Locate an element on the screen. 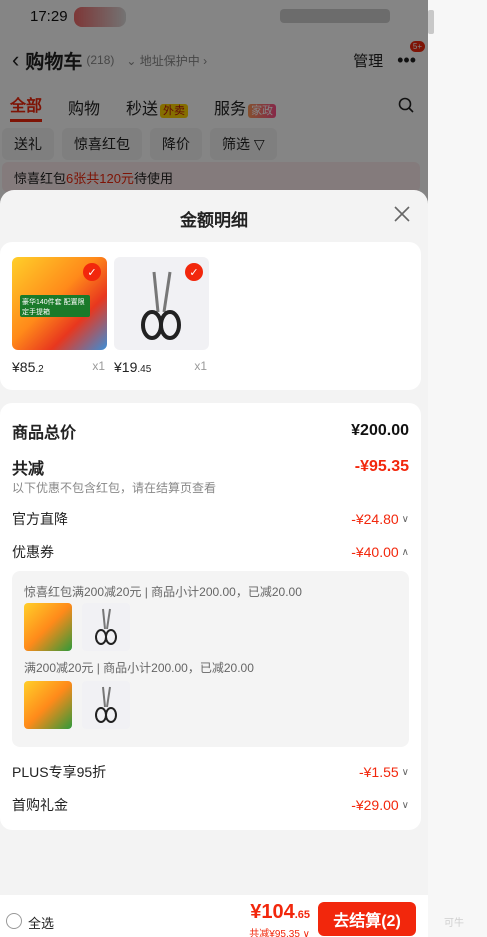 This screenshot has height=937, width=487. product-image-crayons: 豪华140件套 配置限定手提箱 ✓ is located at coordinates (59, 303).